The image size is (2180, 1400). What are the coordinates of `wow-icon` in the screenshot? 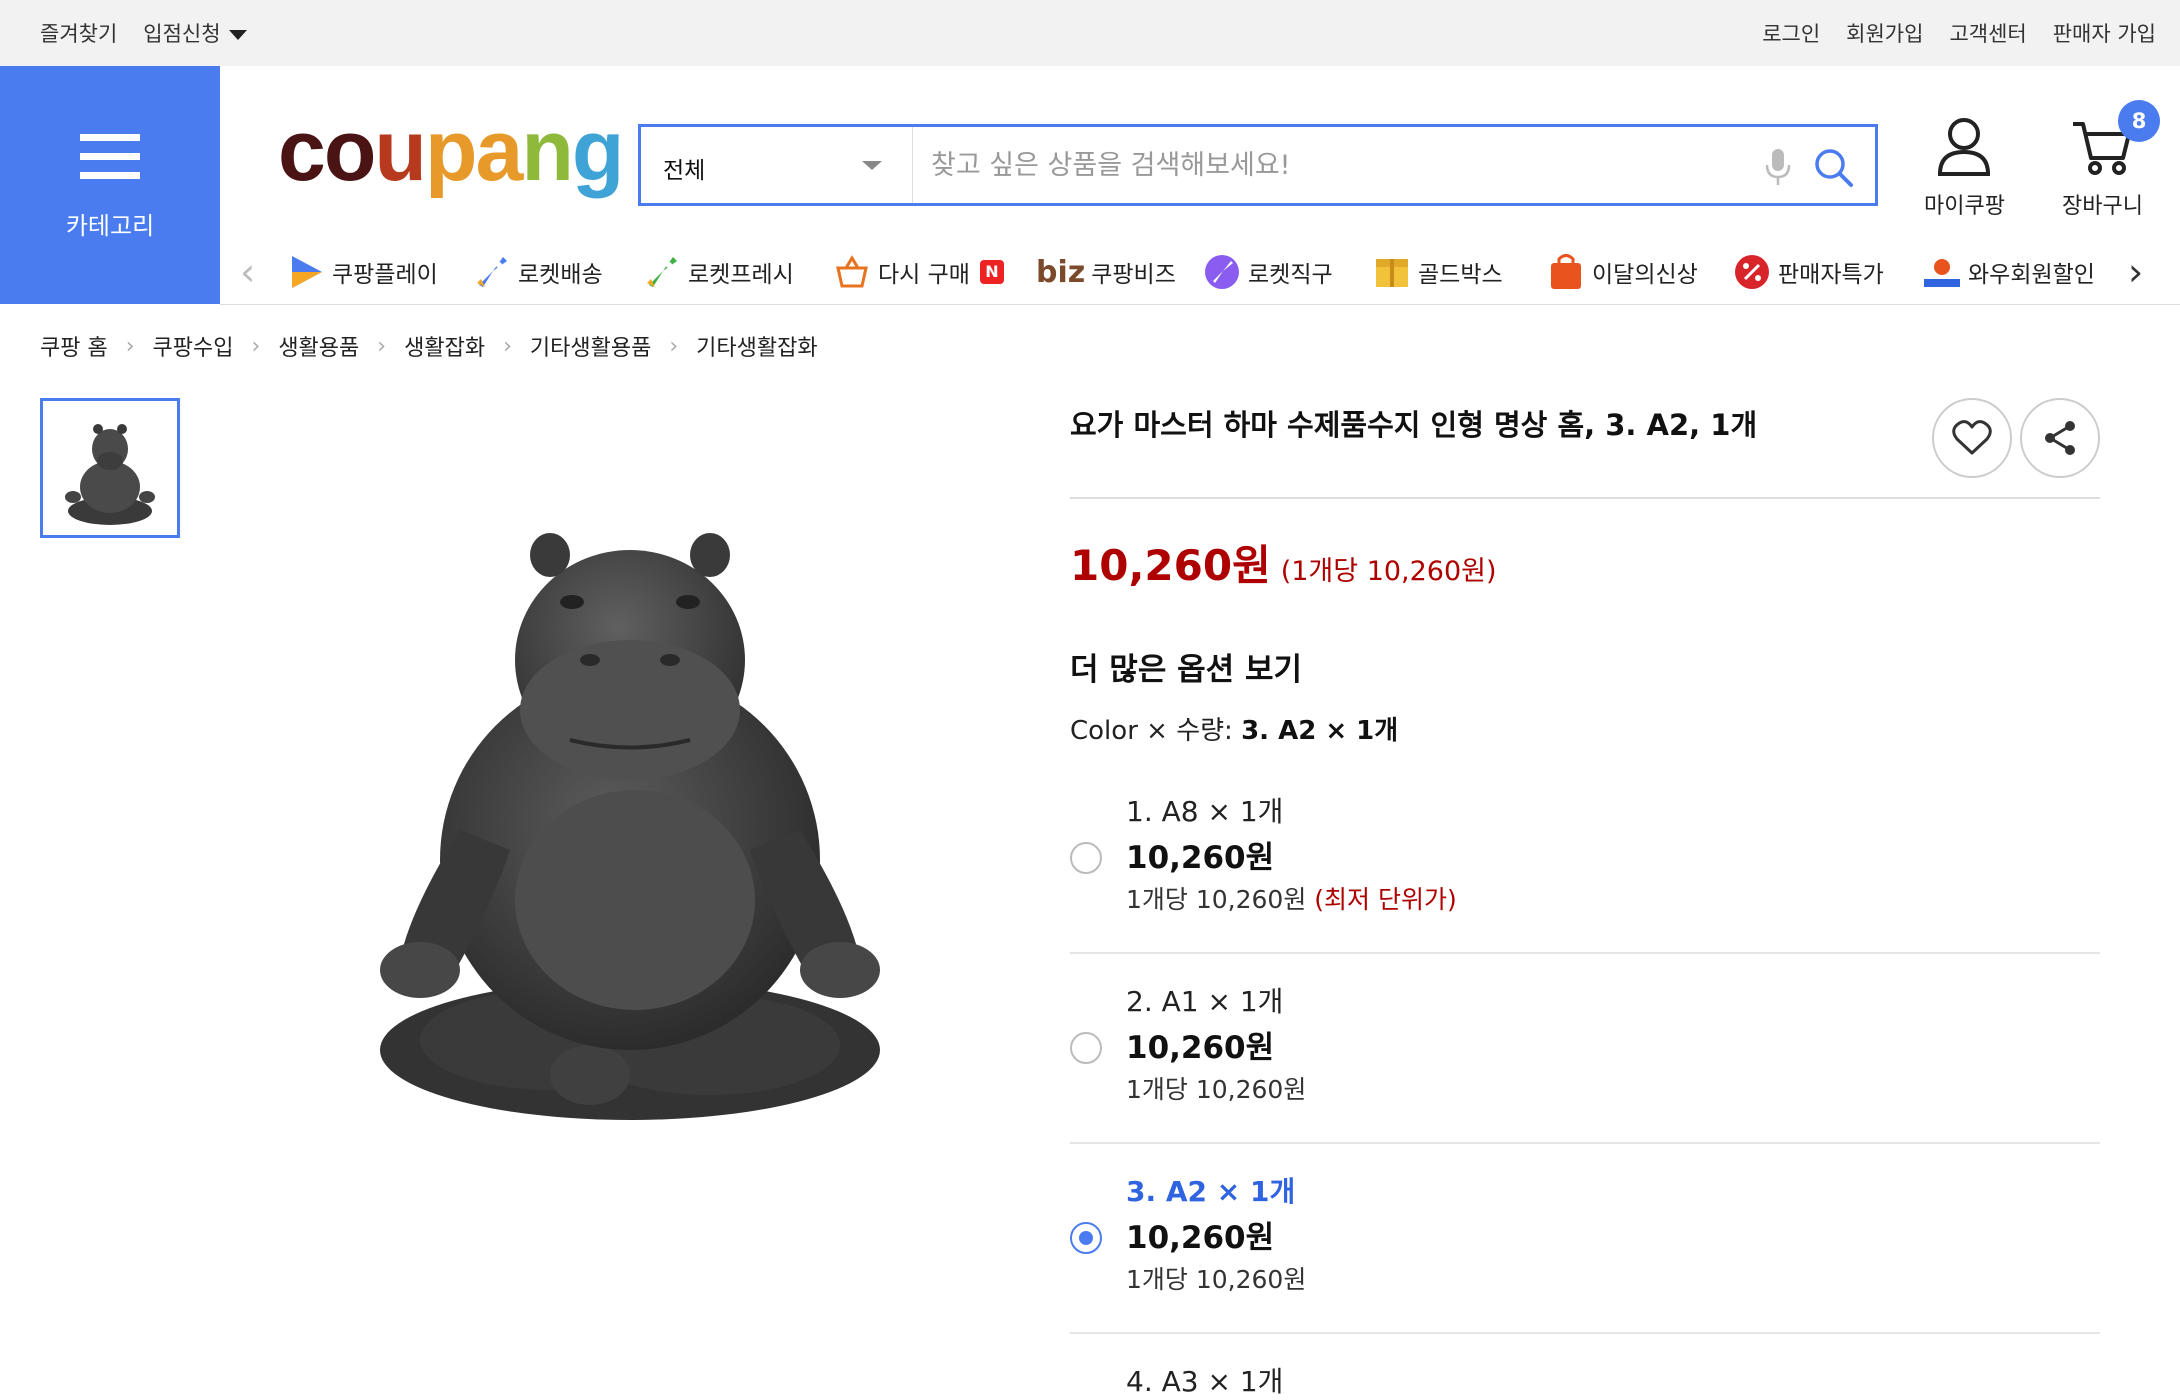 It's located at (1942, 272).